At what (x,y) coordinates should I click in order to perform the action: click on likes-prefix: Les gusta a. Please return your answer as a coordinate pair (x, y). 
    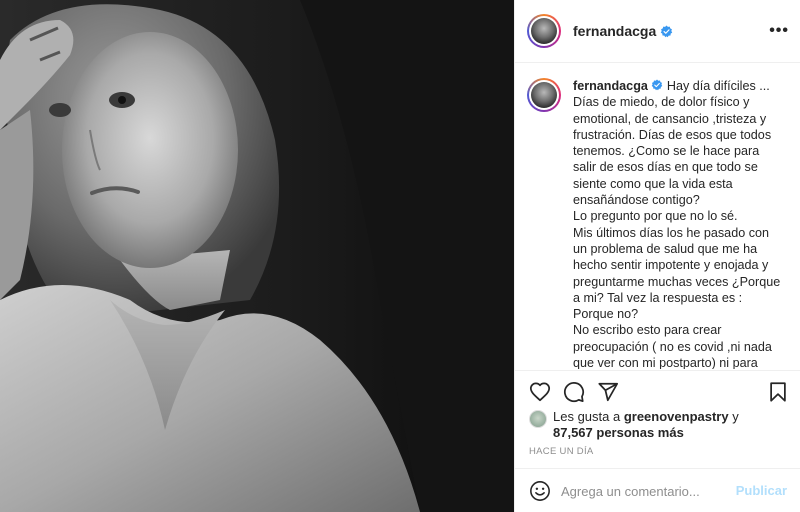
    Looking at the image, I should click on (588, 416).